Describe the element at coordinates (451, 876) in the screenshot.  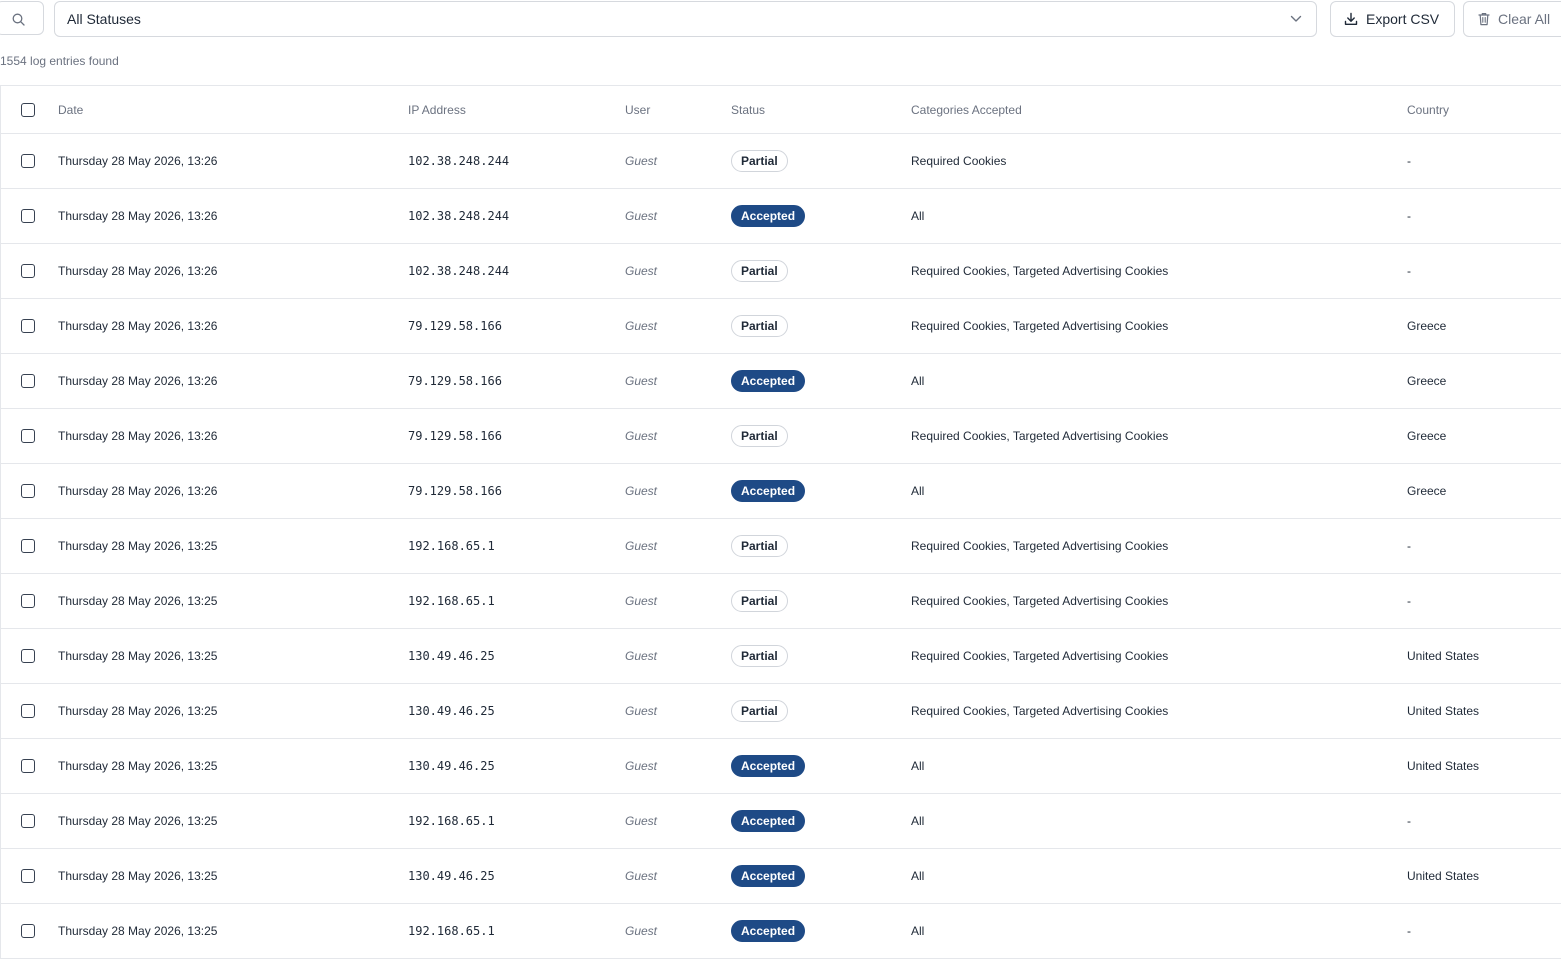
I see `row-ip-address: 130.49.46.25` at that location.